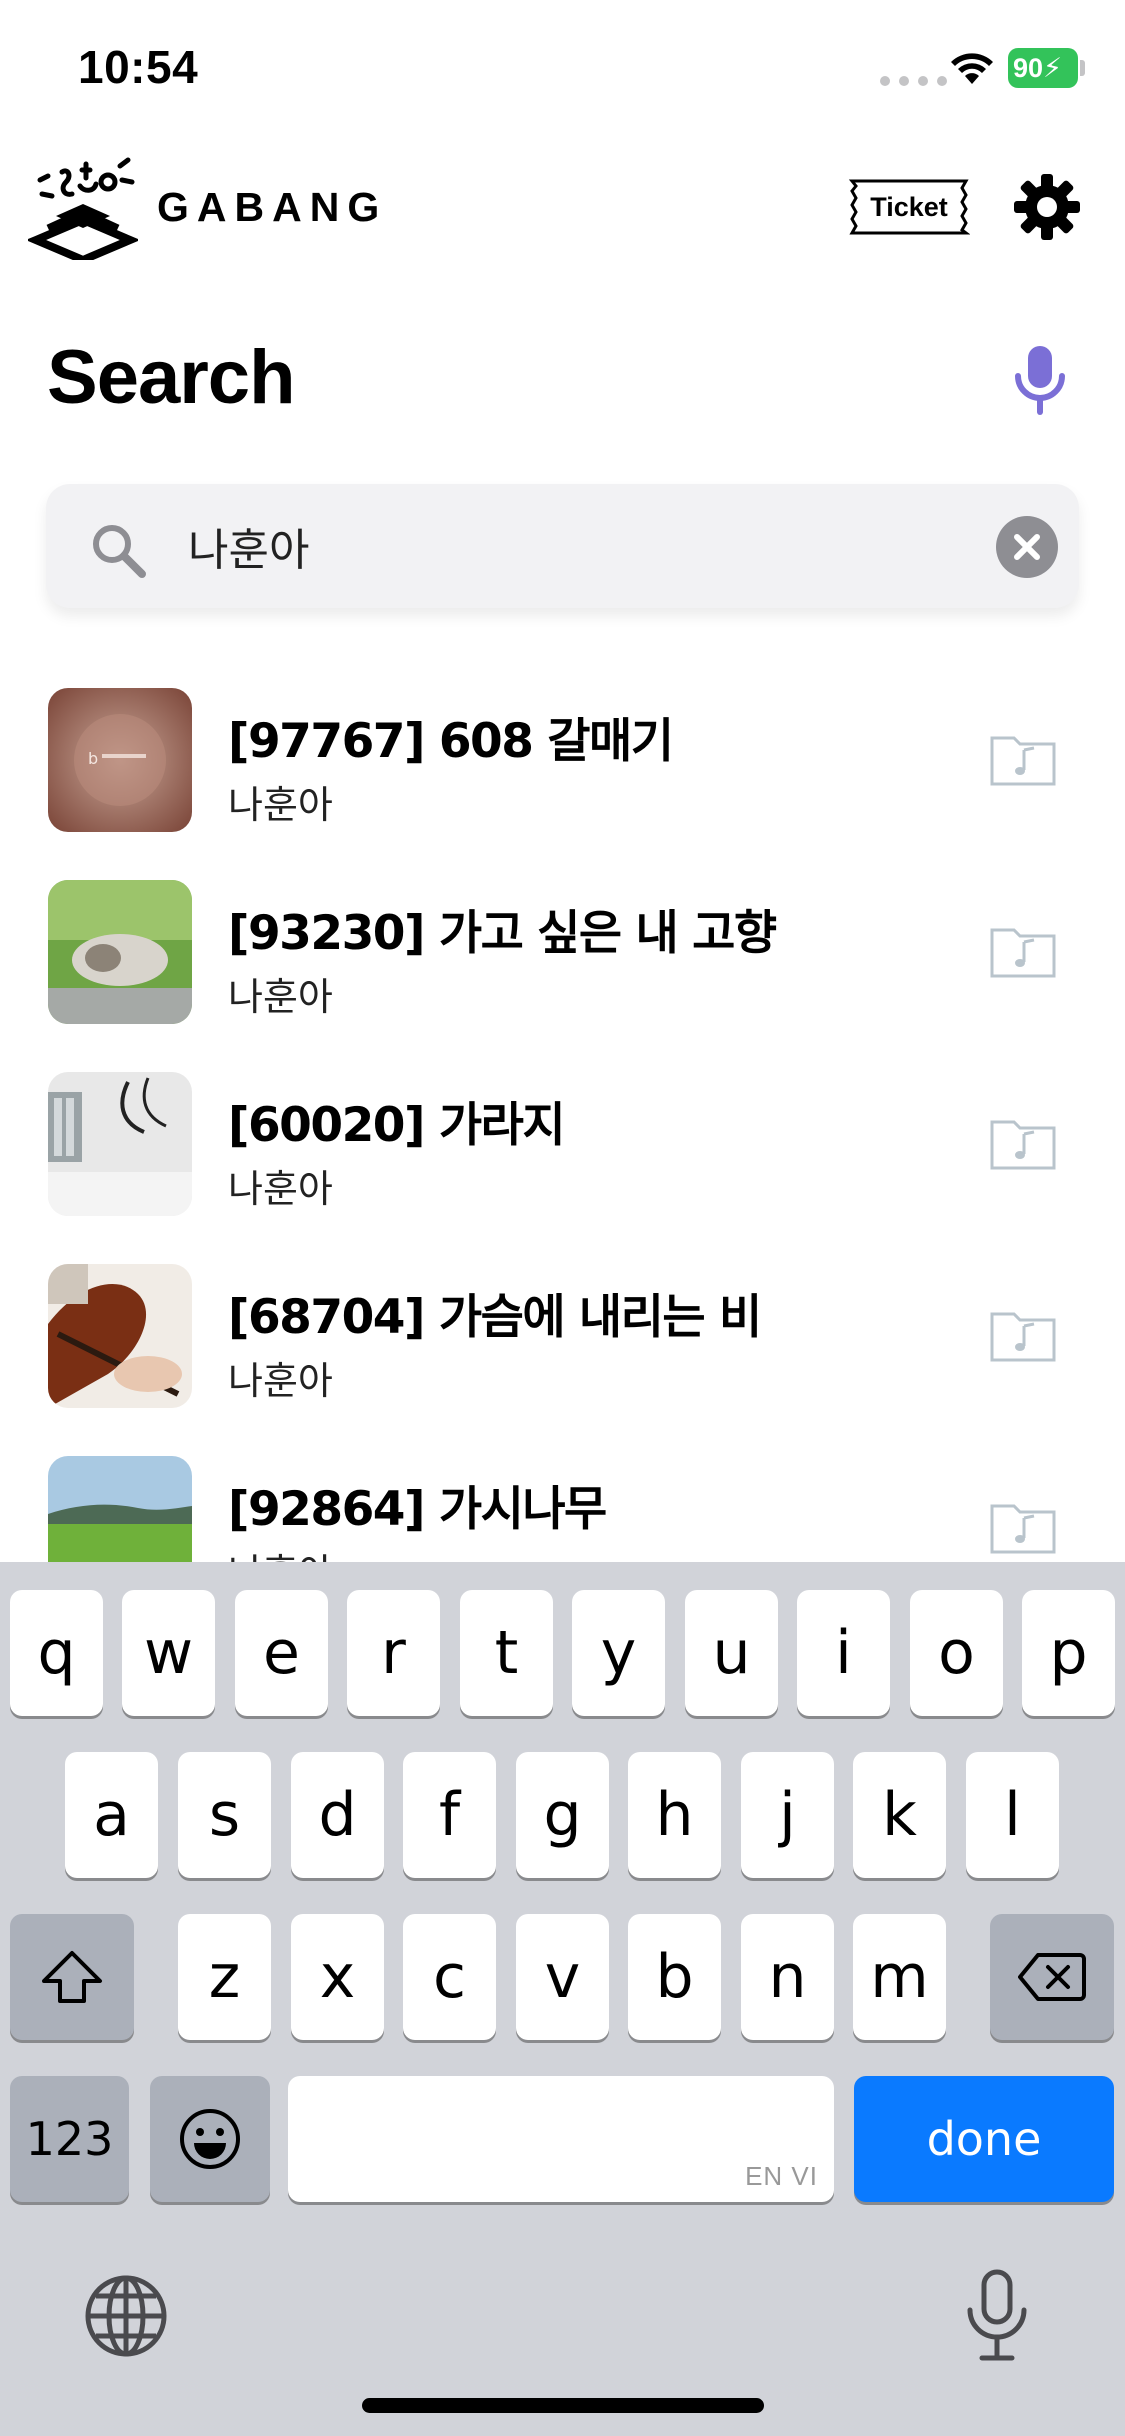 This screenshot has width=1125, height=2436. What do you see at coordinates (168, 1653) in the screenshot?
I see `key-w: w` at bounding box center [168, 1653].